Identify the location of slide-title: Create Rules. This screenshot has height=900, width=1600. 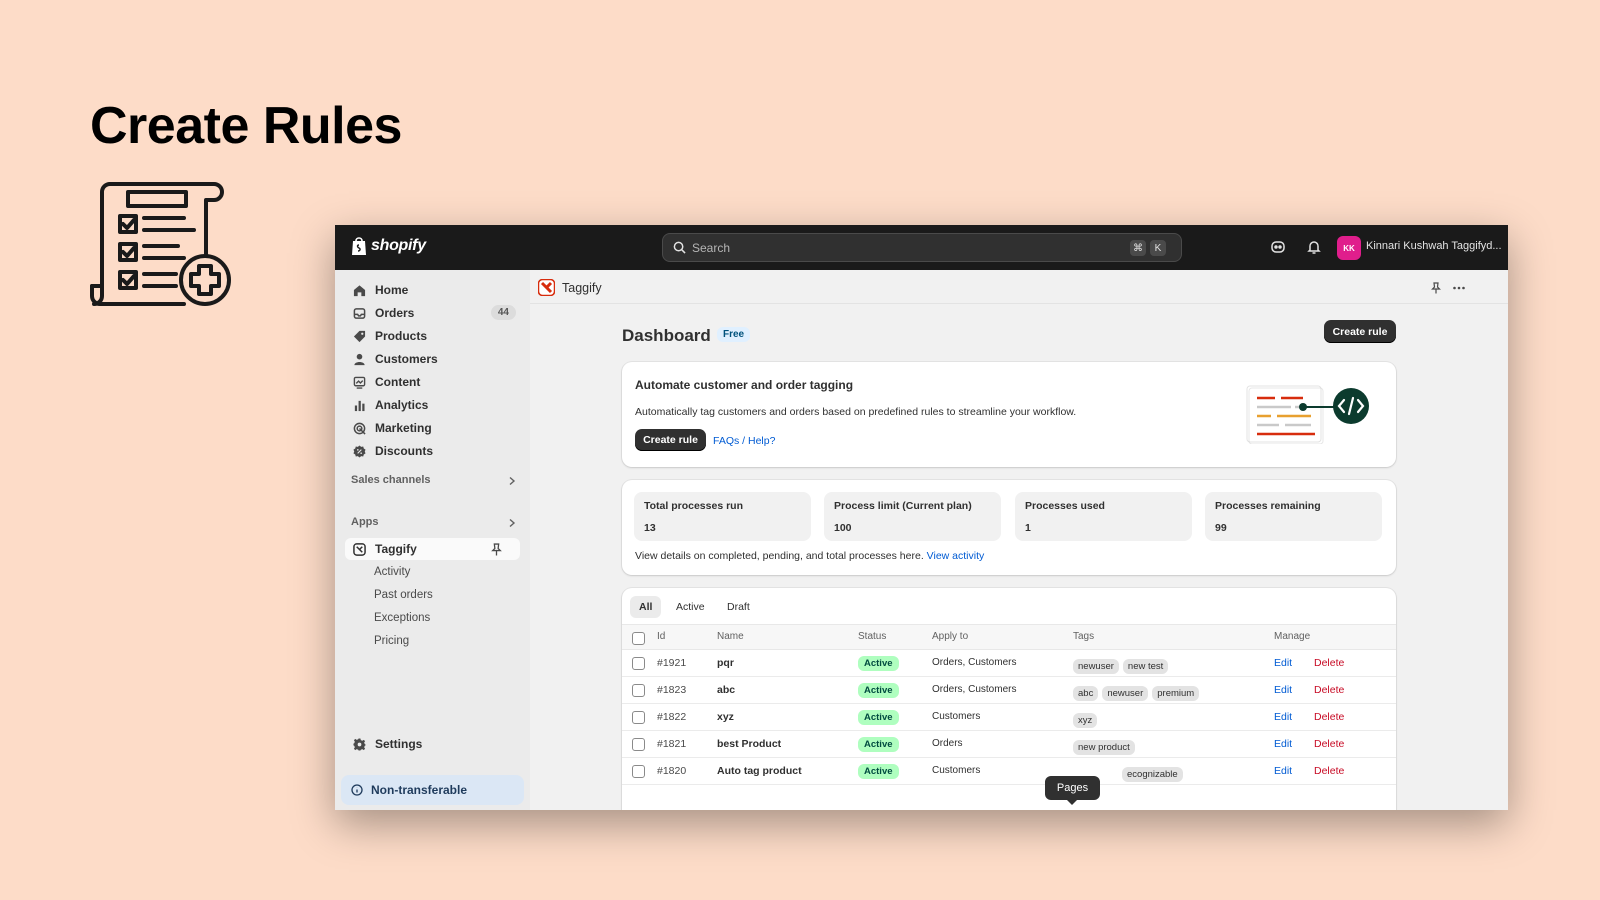
(246, 126).